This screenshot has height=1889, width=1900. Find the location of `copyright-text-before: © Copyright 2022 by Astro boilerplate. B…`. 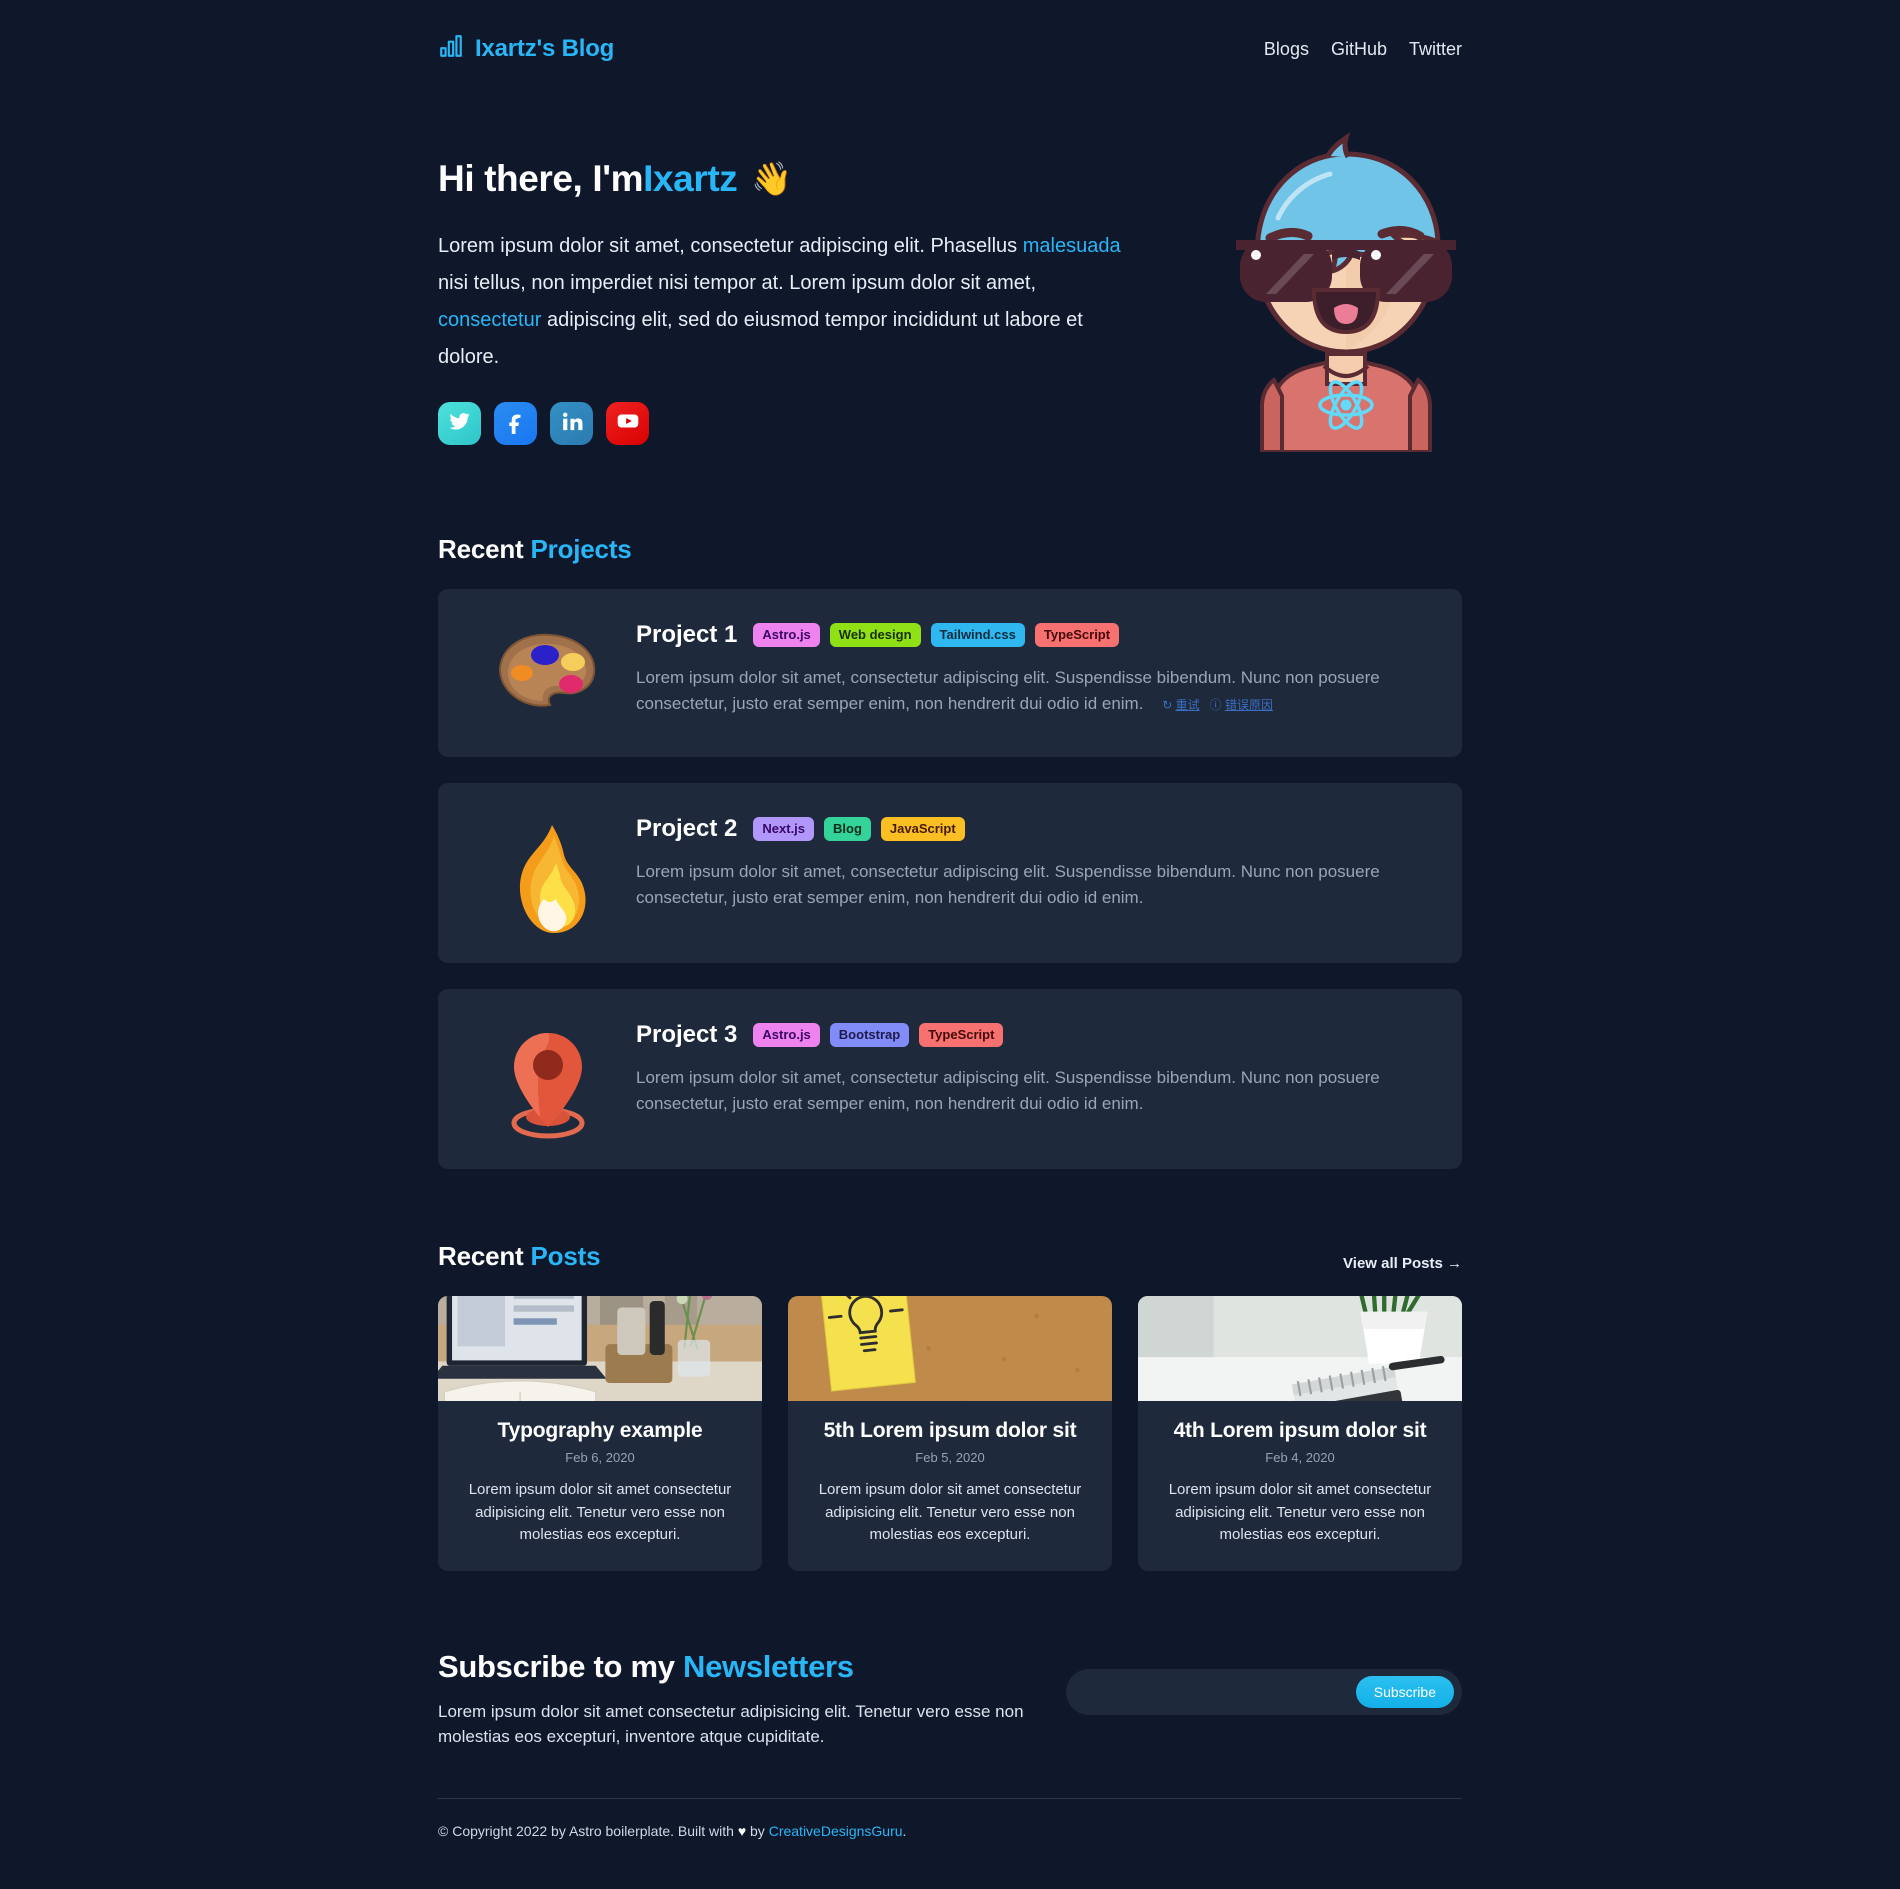

copyright-text-before: © Copyright 2022 by Astro boilerplate. B… is located at coordinates (588, 1831).